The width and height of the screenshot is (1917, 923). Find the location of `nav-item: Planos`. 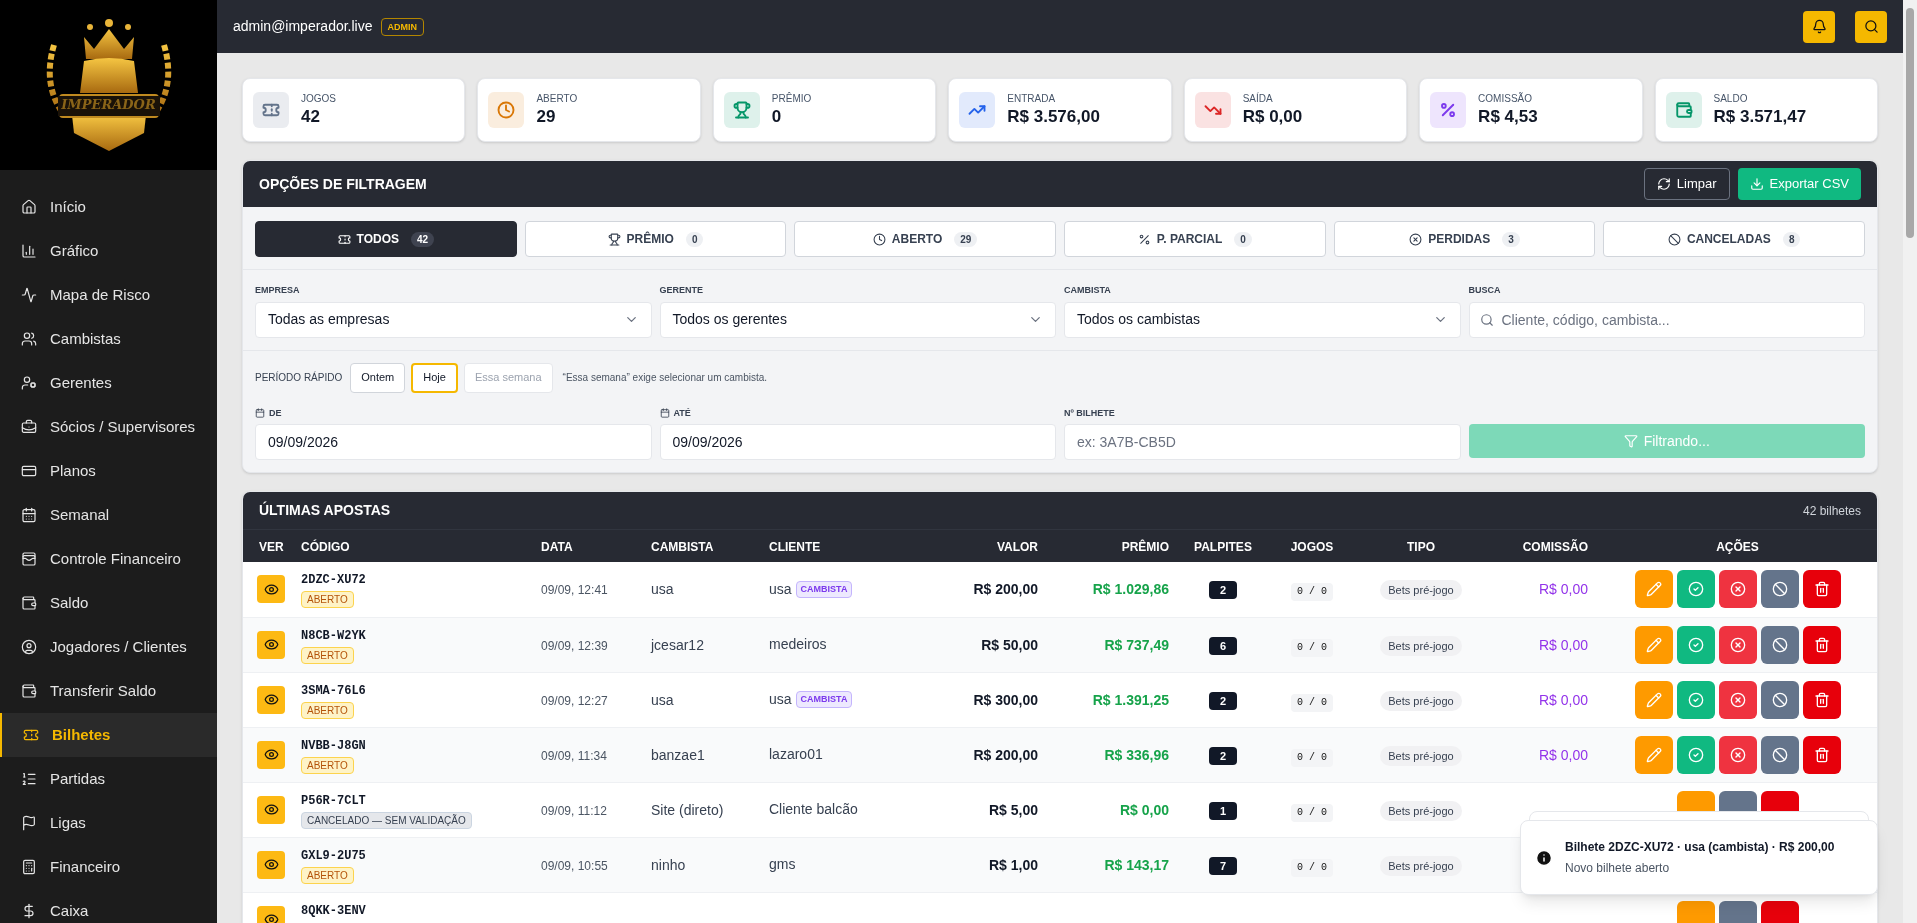

nav-item: Planos is located at coordinates (108, 471).